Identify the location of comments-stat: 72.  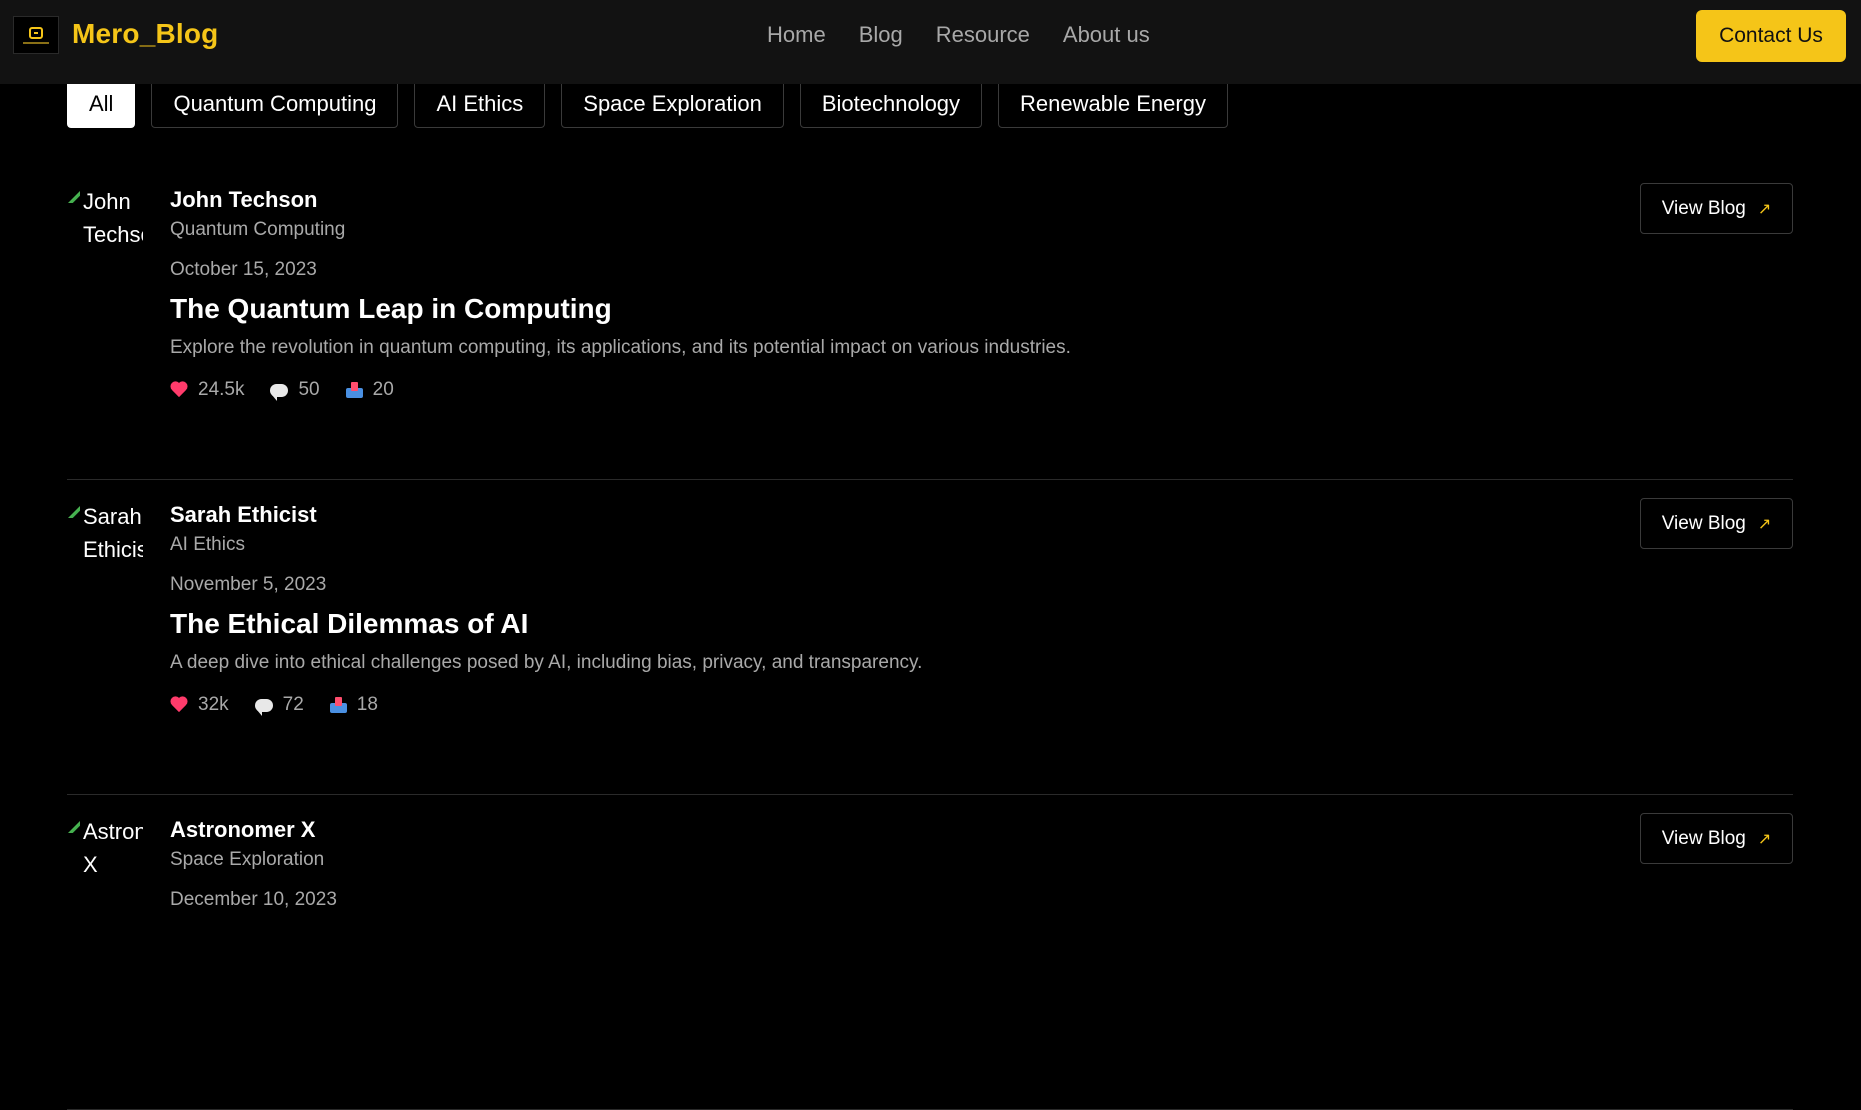
(279, 705).